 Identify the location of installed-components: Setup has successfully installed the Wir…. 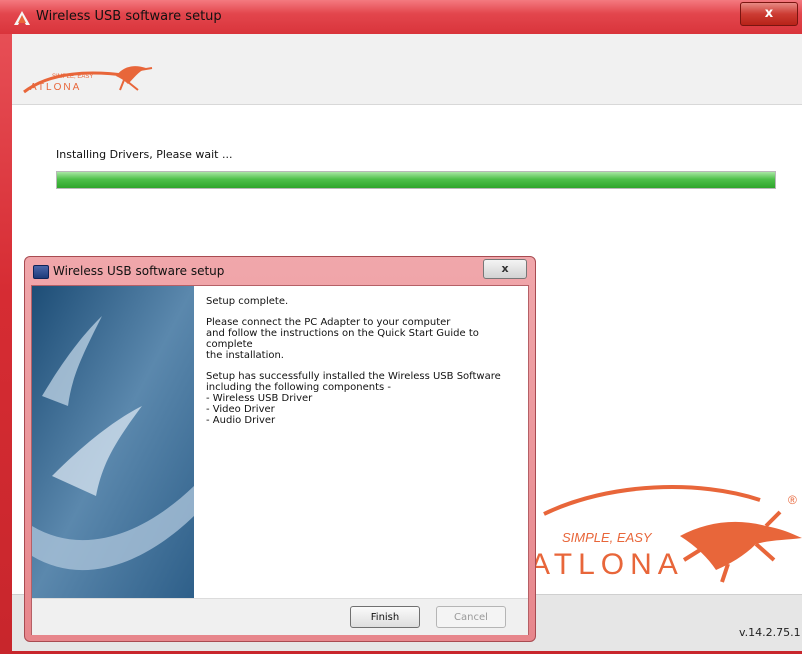
(353, 398).